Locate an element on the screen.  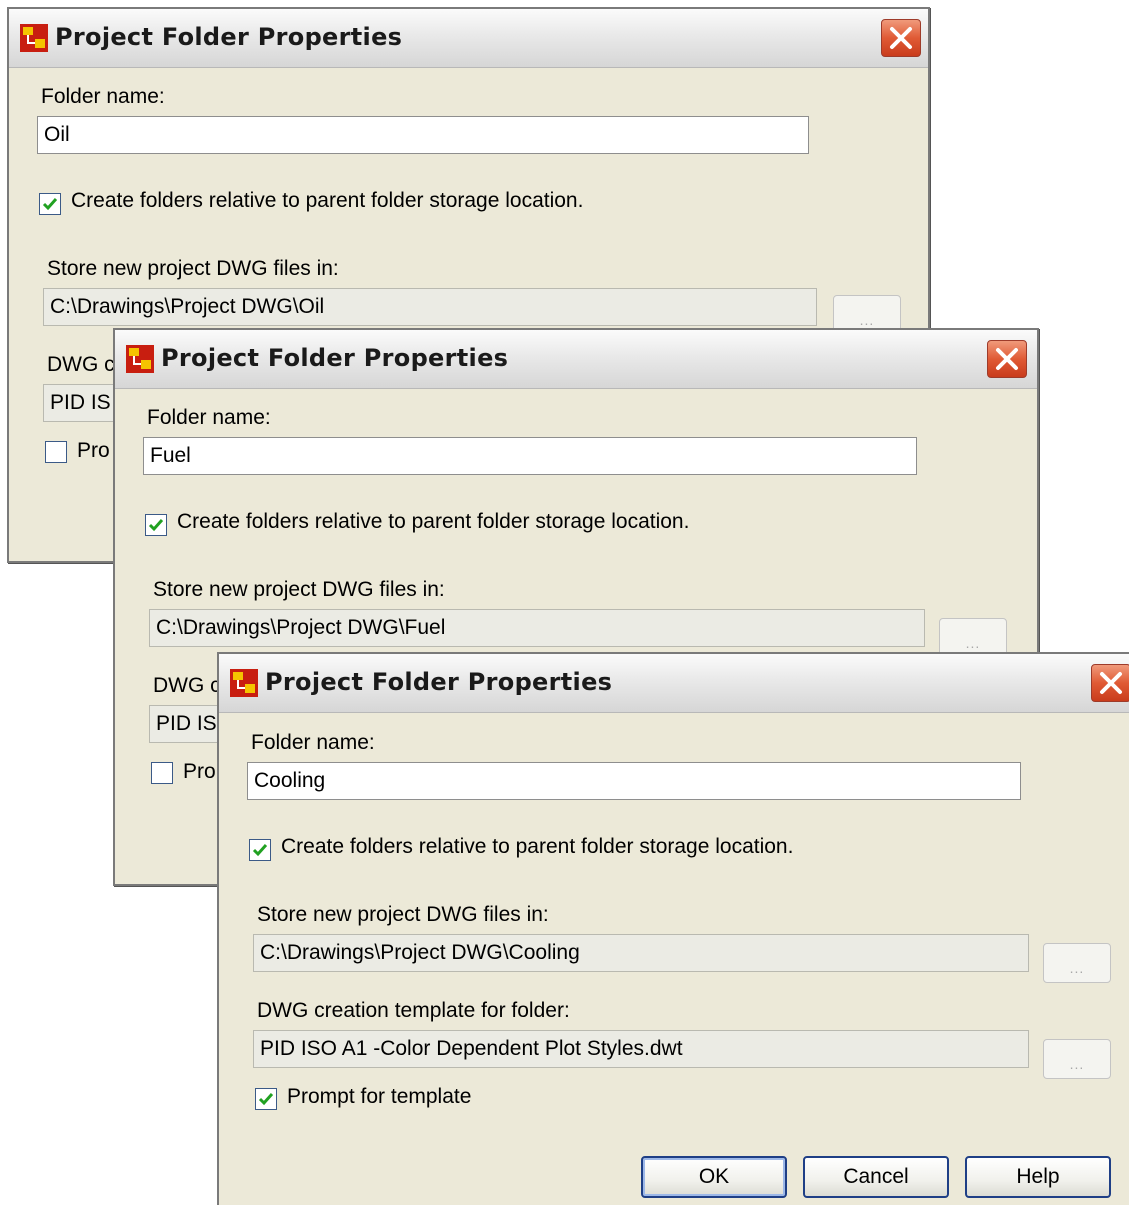
prompt-label: Prompt for template is located at coordinates (379, 1097).